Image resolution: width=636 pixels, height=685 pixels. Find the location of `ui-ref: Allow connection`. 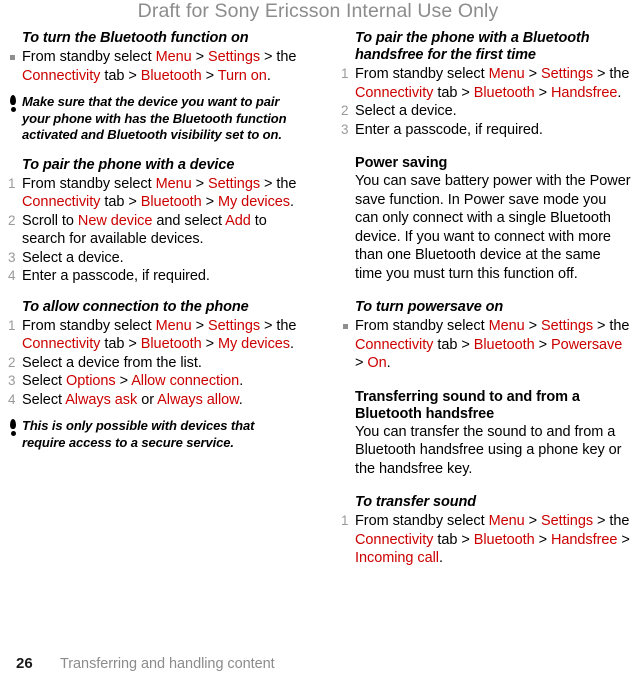

ui-ref: Allow connection is located at coordinates (185, 381).